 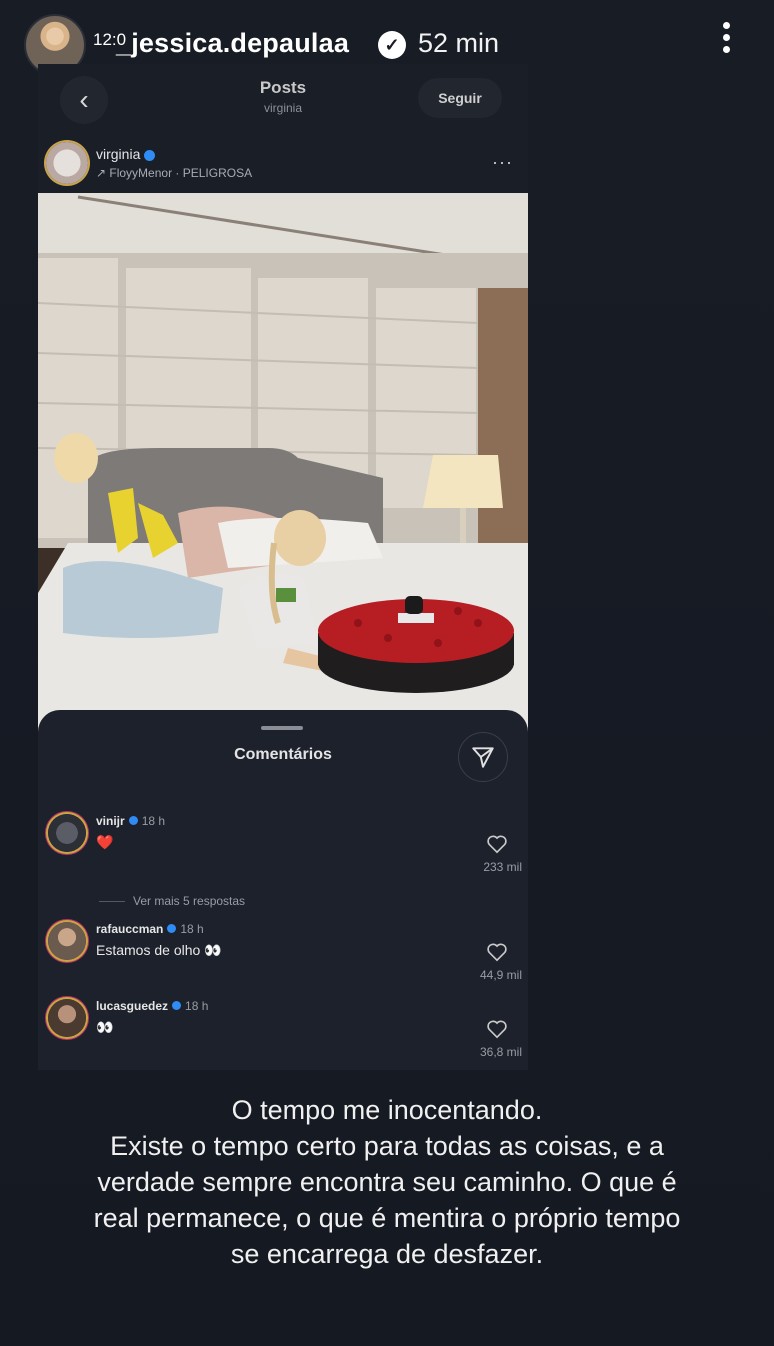 I want to click on commenter-username: lucasguedez, so click(x=132, y=1006).